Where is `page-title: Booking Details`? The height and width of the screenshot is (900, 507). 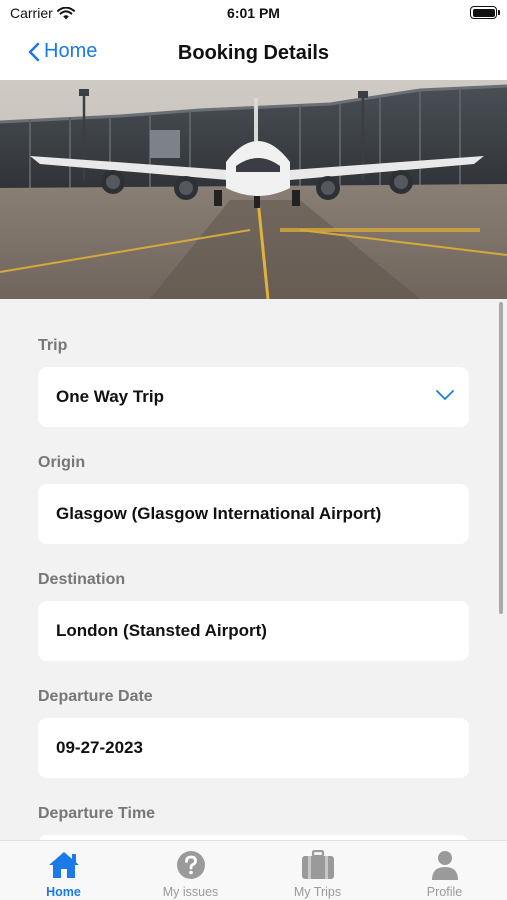
page-title: Booking Details is located at coordinates (253, 53).